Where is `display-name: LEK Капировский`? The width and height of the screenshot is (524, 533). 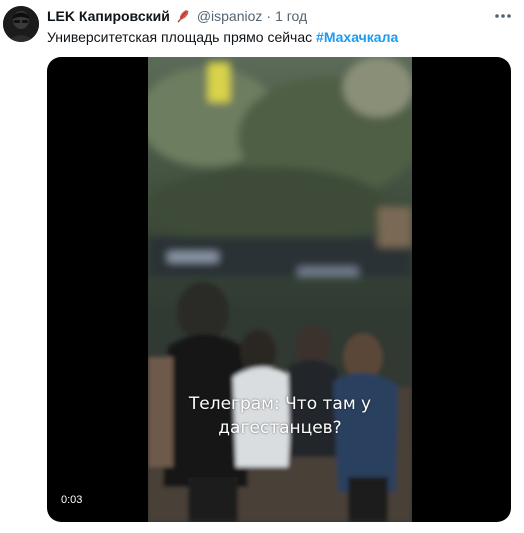
display-name: LEK Капировский is located at coordinates (108, 16).